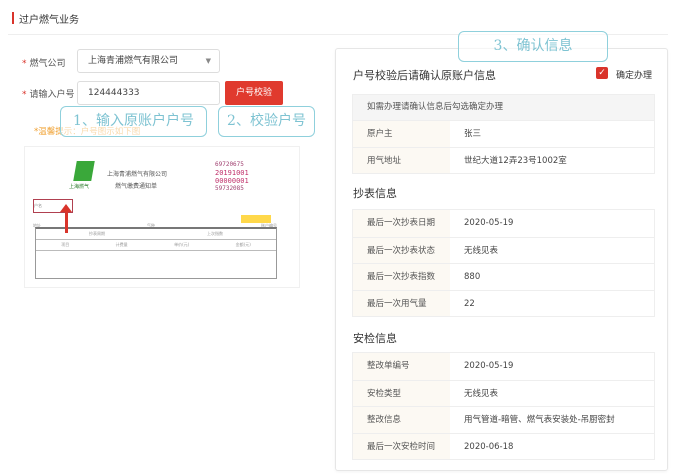  What do you see at coordinates (148, 61) in the screenshot?
I see `company-select: 上海青浦燃气有限公司 ▼` at bounding box center [148, 61].